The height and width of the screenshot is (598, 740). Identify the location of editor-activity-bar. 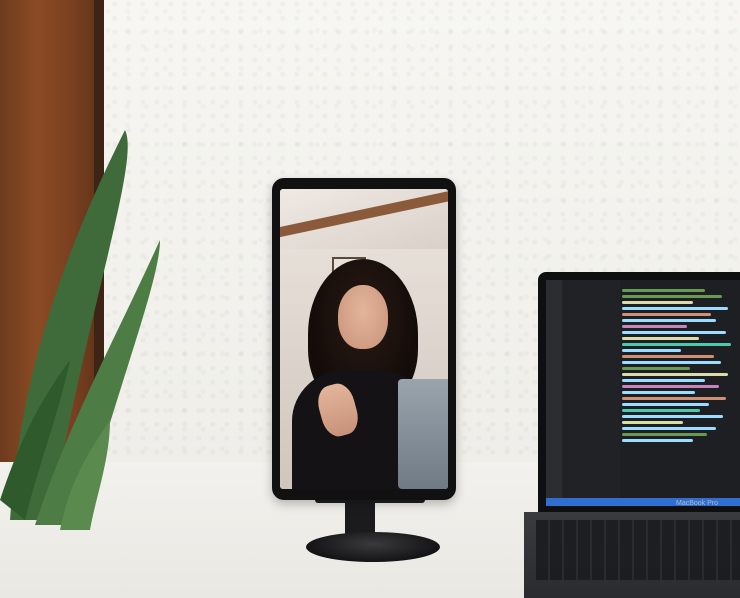
(554, 393).